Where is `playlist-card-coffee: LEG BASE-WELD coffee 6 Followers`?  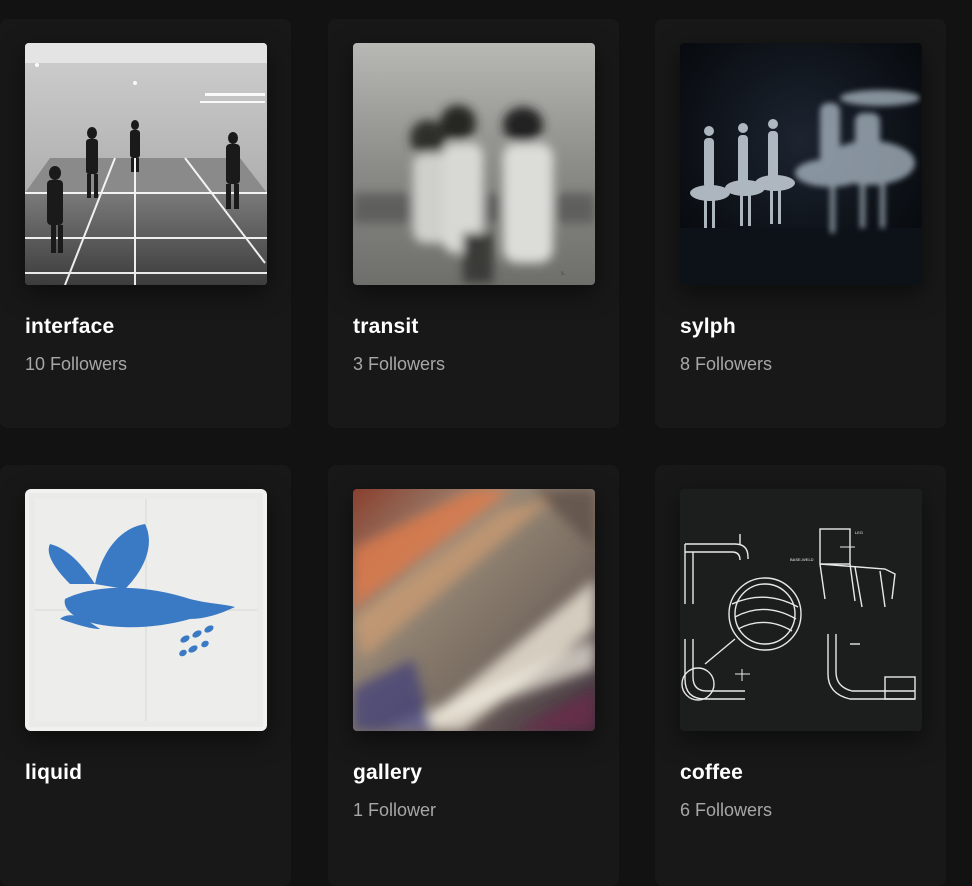 playlist-card-coffee: LEG BASE-WELD coffee 6 Followers is located at coordinates (800, 675).